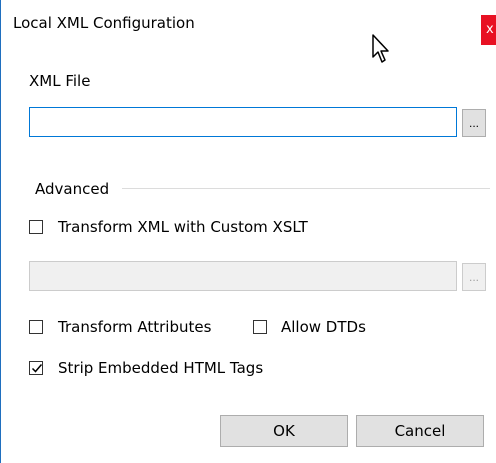  I want to click on dialog-titlebar: Local XML Configuration x, so click(248, 22).